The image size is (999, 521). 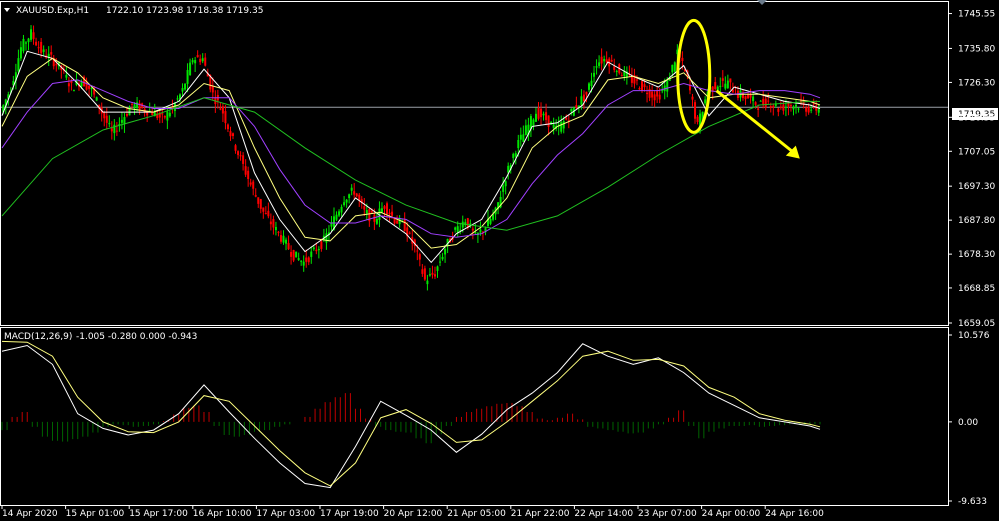 I want to click on price-y-tick-label: 1659.05, so click(x=976, y=324).